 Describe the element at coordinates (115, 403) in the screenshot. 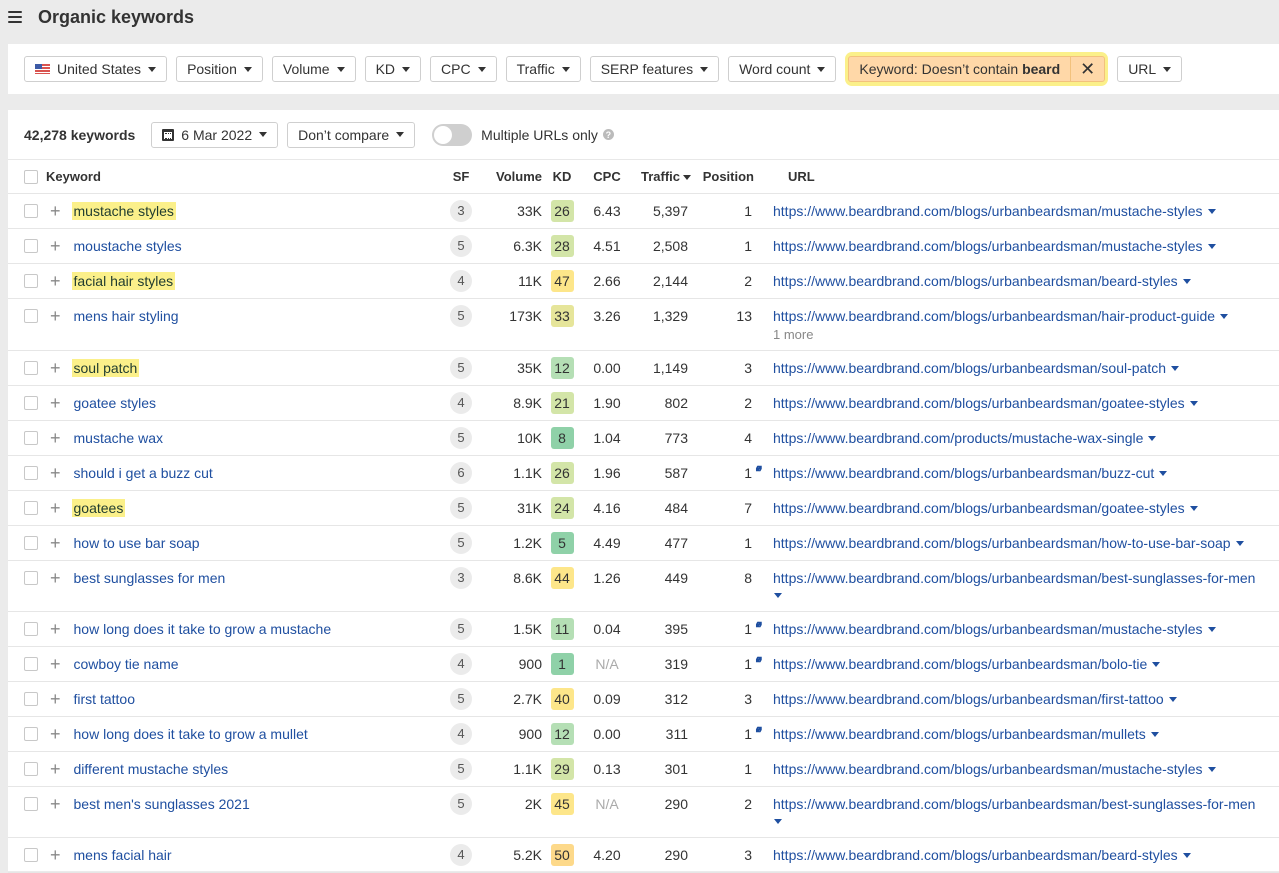

I see `keyword-link: goatee styles` at that location.